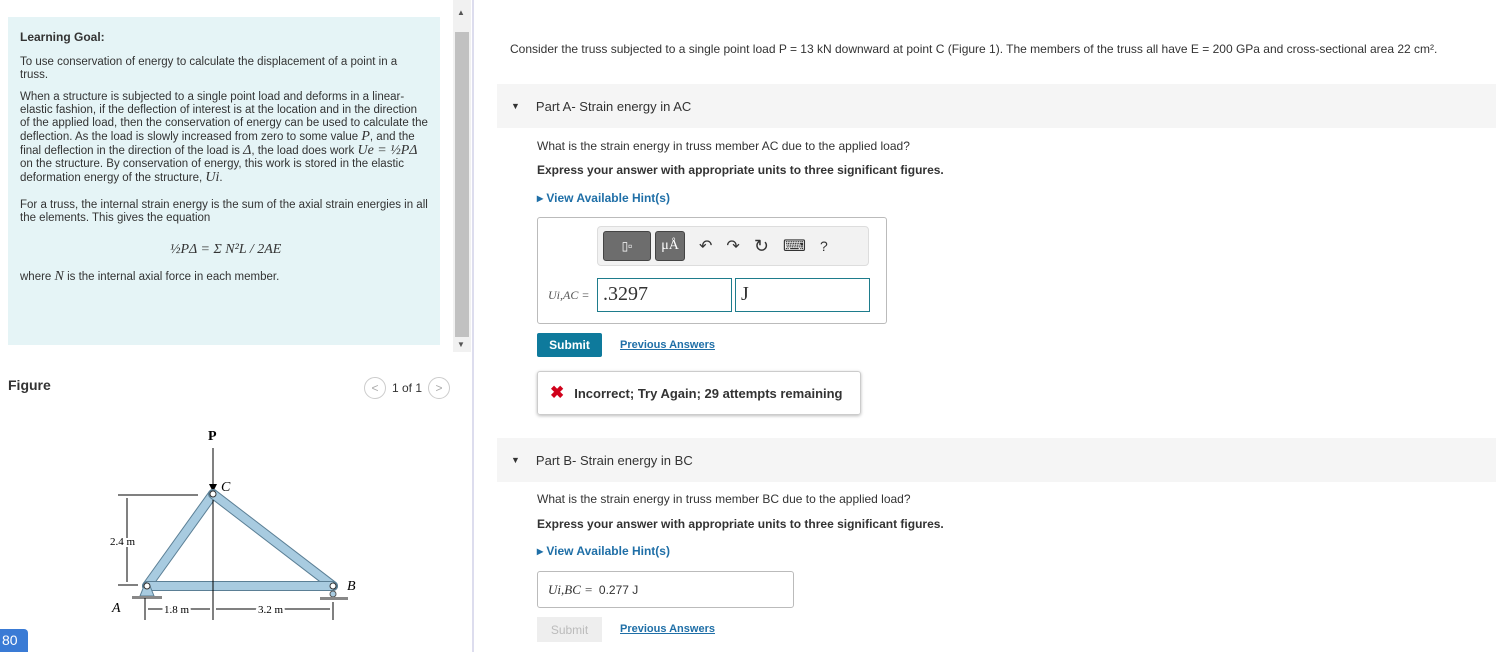  What do you see at coordinates (212, 436) in the screenshot?
I see `label-P: P` at bounding box center [212, 436].